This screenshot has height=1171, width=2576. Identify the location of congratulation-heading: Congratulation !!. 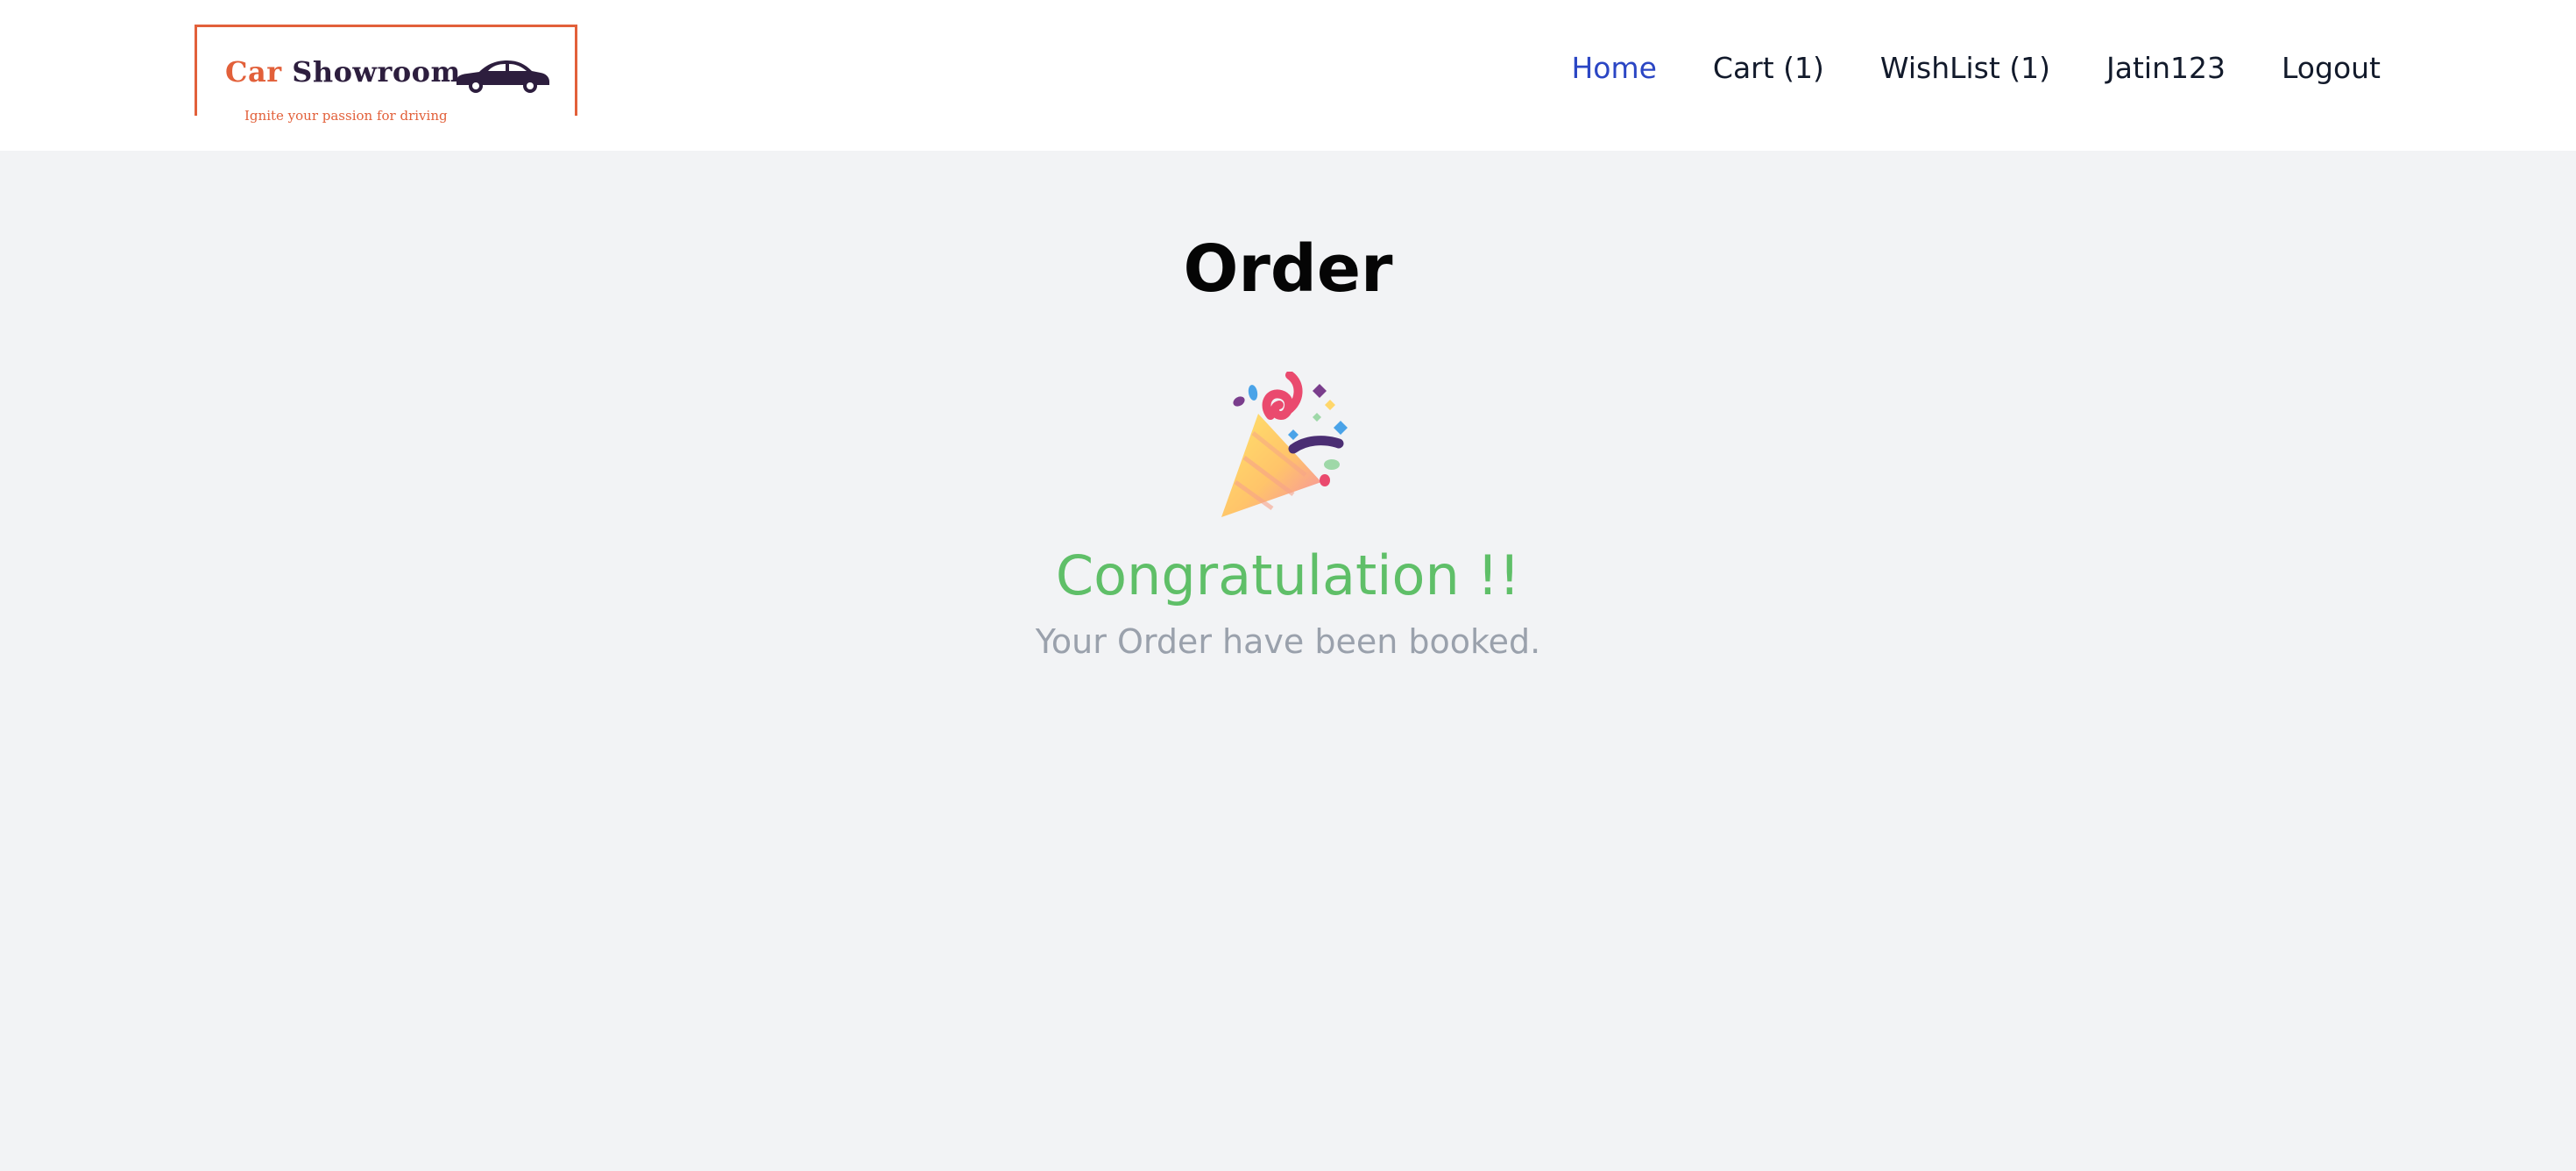
(1288, 575).